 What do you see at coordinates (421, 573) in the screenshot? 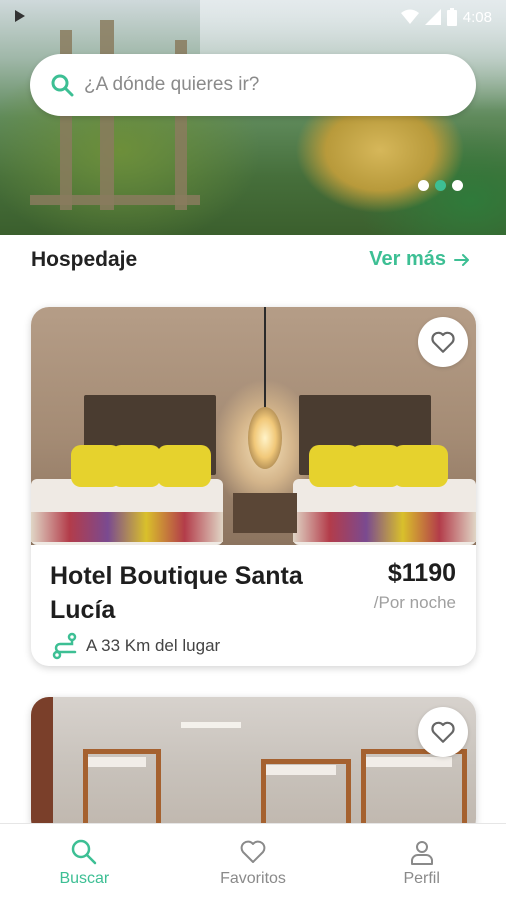
I see `hotel-price: $1190` at bounding box center [421, 573].